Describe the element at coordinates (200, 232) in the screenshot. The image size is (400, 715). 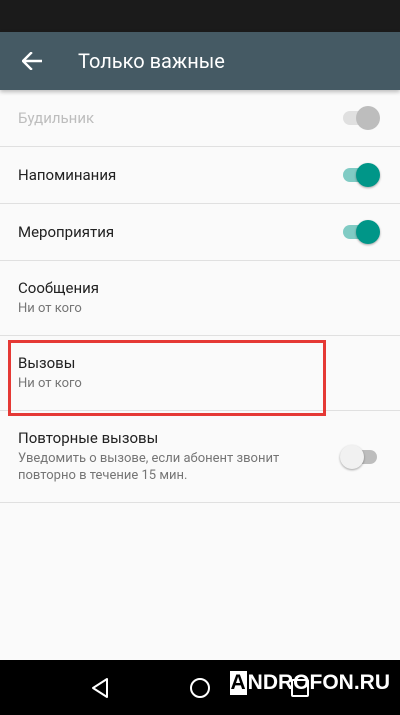
I see `setting-events: Мероприятия` at that location.